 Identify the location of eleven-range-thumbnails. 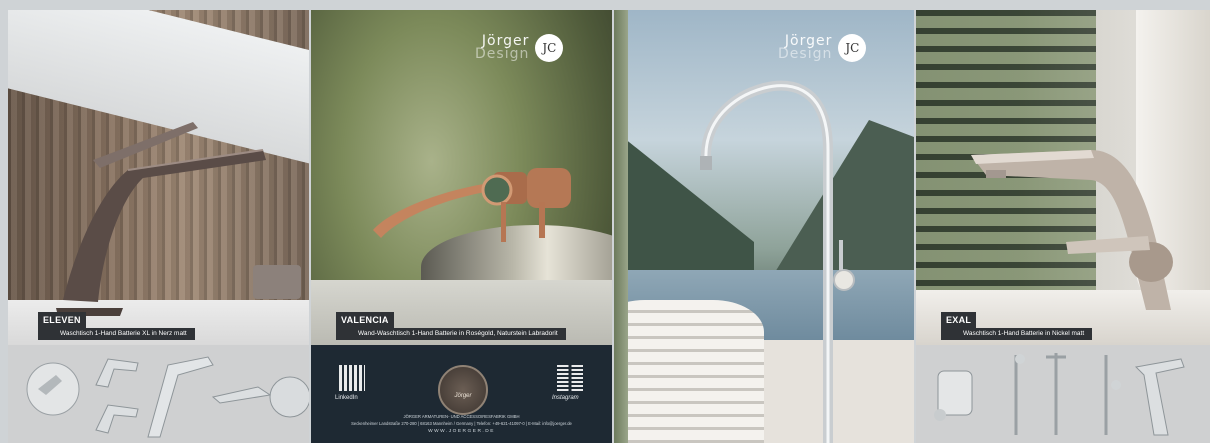
(167, 397).